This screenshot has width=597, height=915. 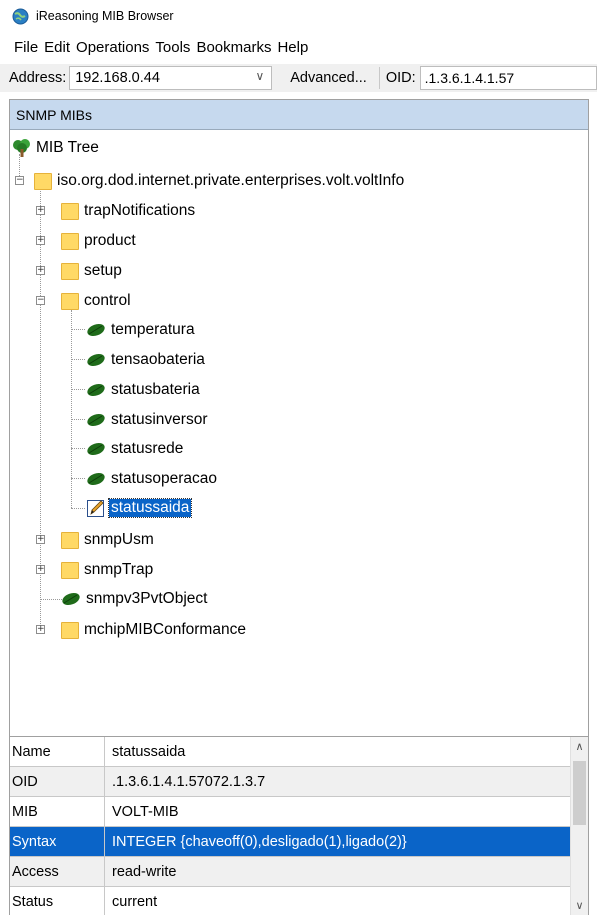 I want to click on tree-node-label: temperatura, so click(x=153, y=329).